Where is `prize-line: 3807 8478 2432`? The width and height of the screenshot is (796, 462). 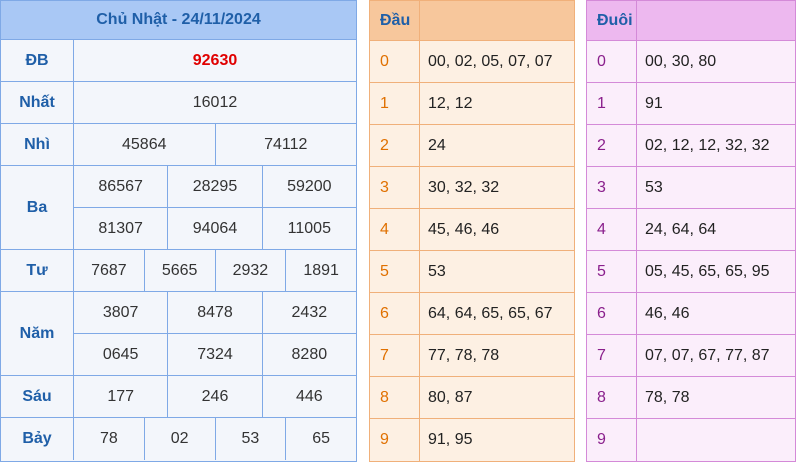 prize-line: 3807 8478 2432 is located at coordinates (215, 312).